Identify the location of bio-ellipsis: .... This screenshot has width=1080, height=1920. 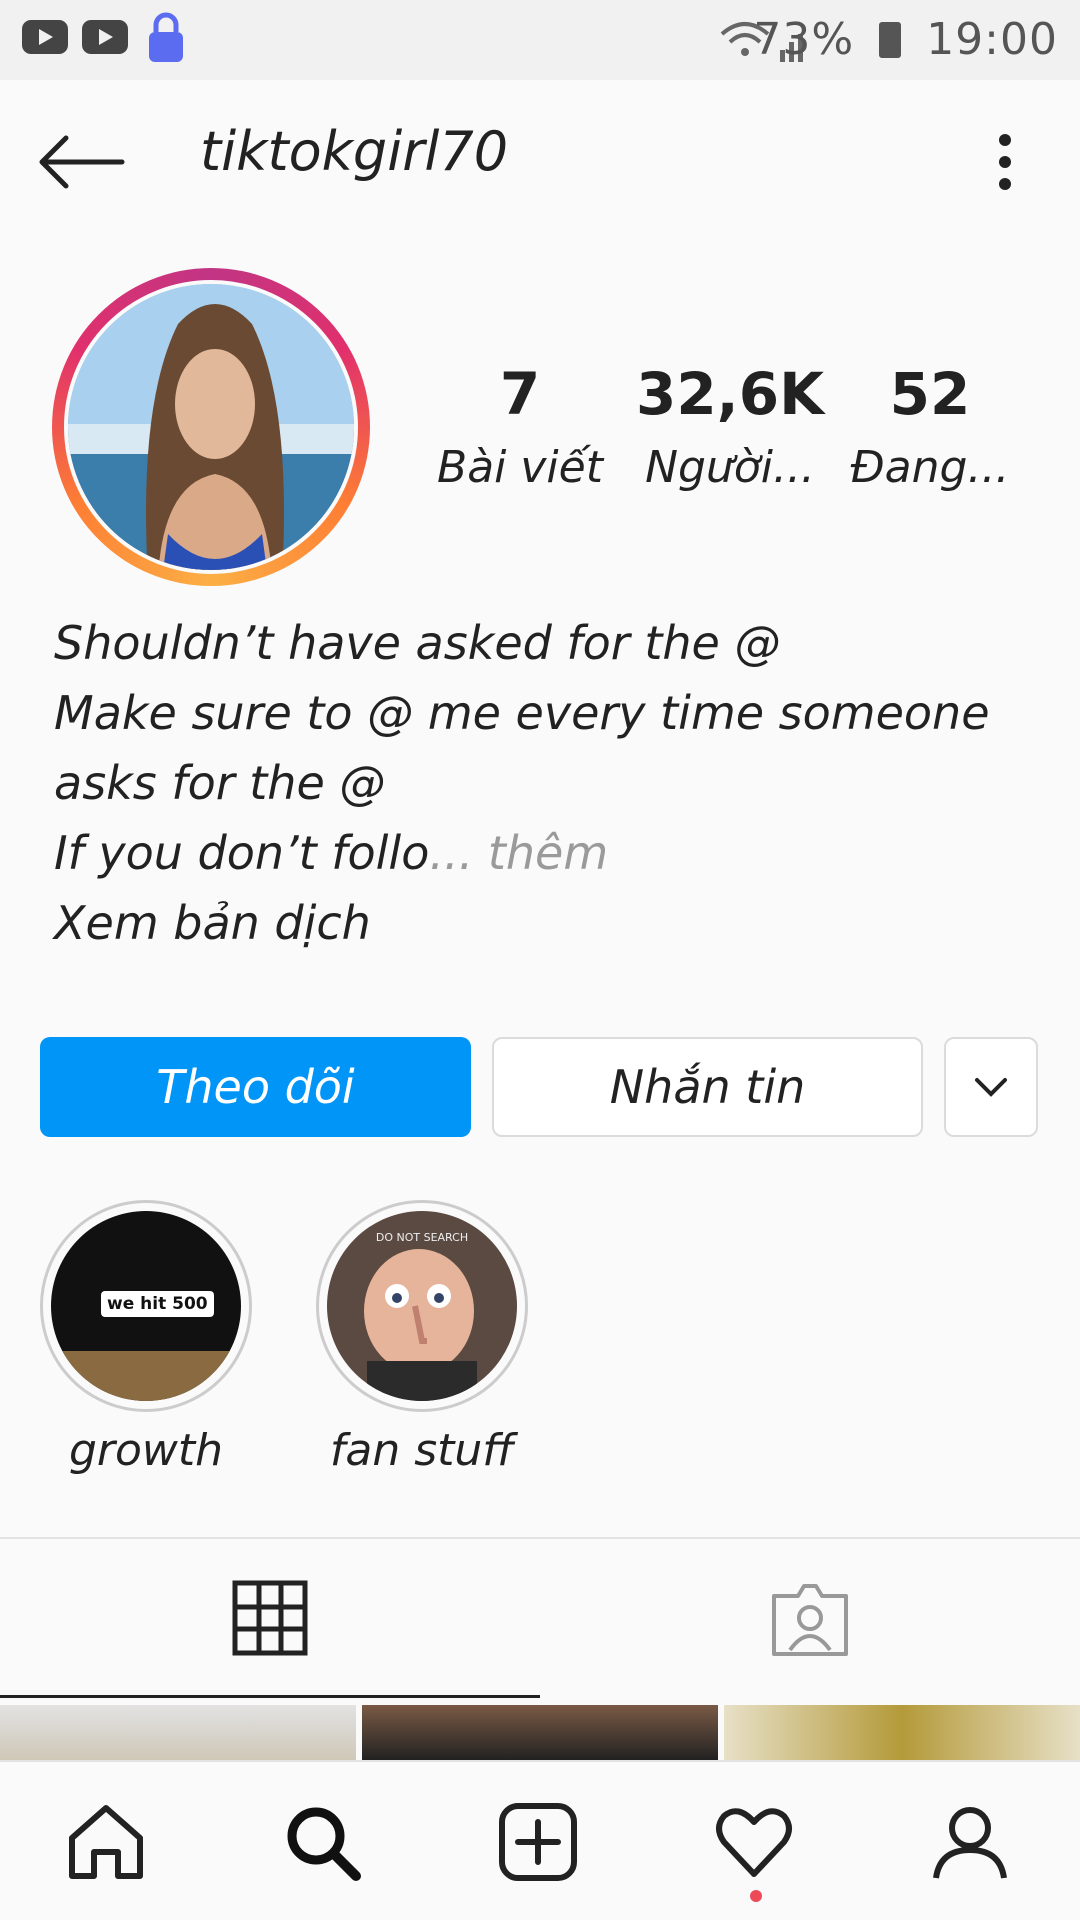
(451, 853).